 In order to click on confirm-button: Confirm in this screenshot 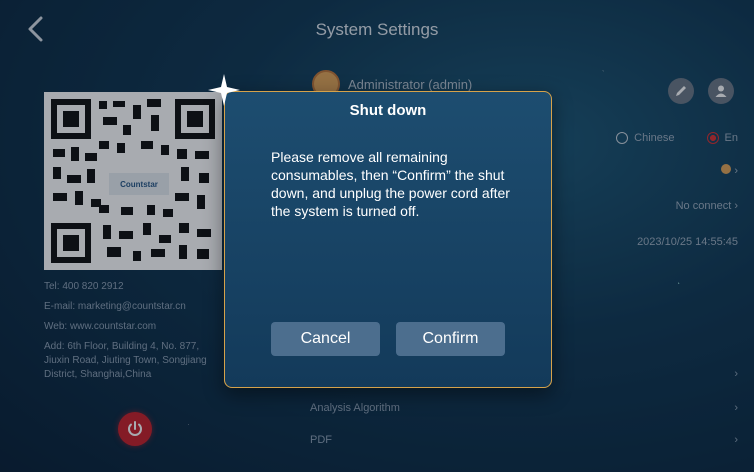, I will do `click(450, 339)`.